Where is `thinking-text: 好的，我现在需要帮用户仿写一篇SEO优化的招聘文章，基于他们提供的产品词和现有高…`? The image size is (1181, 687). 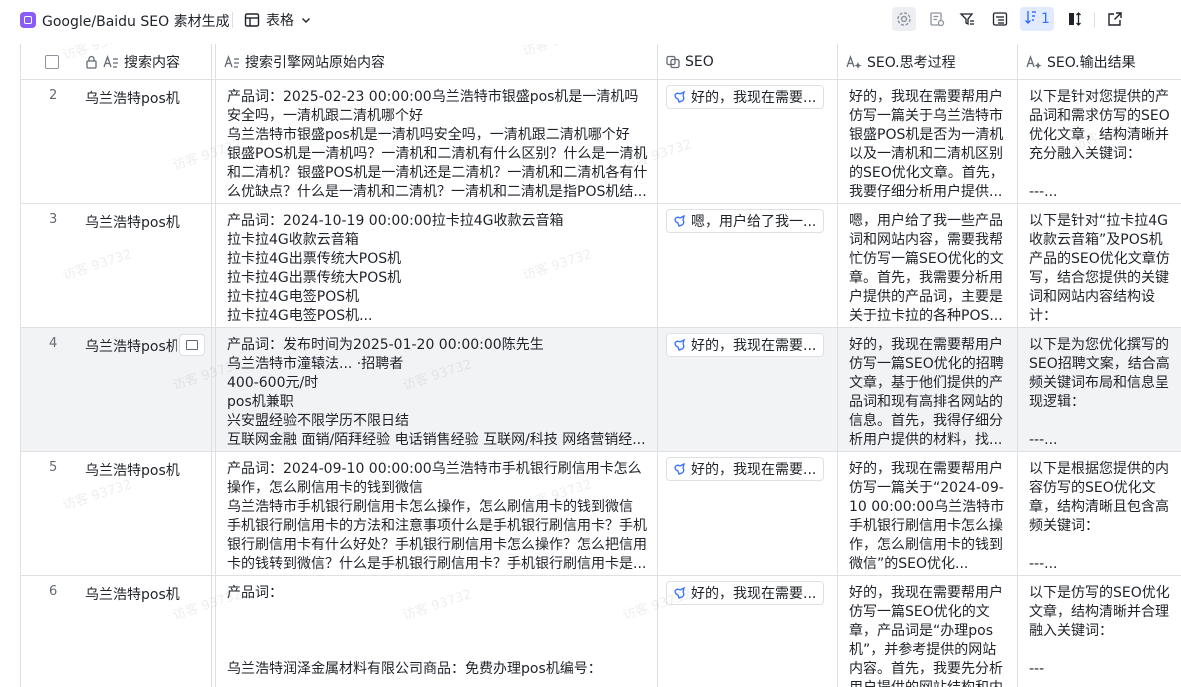 thinking-text: 好的，我现在需要帮用户仿写一篇SEO优化的招聘文章，基于他们提供的产品词和现有高… is located at coordinates (926, 392).